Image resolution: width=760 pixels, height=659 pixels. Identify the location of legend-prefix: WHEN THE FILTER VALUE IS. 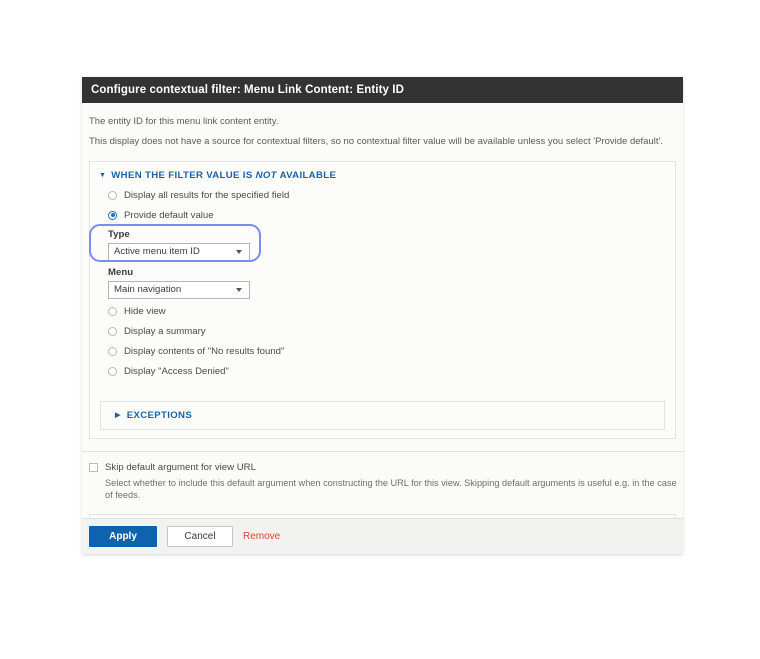
(183, 175).